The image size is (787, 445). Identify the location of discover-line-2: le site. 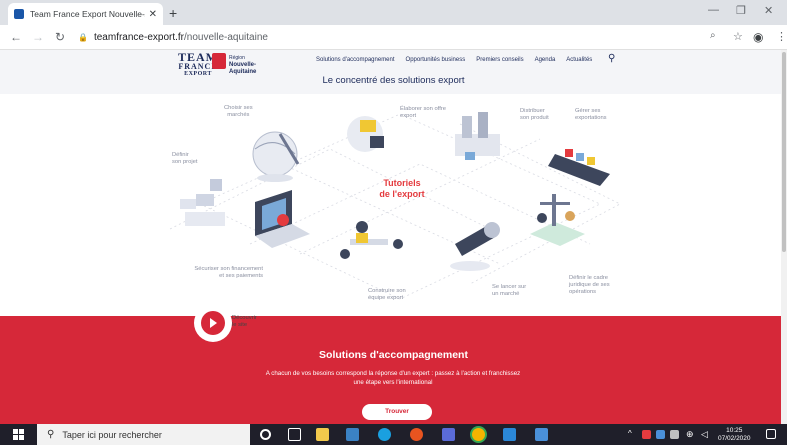
(240, 325).